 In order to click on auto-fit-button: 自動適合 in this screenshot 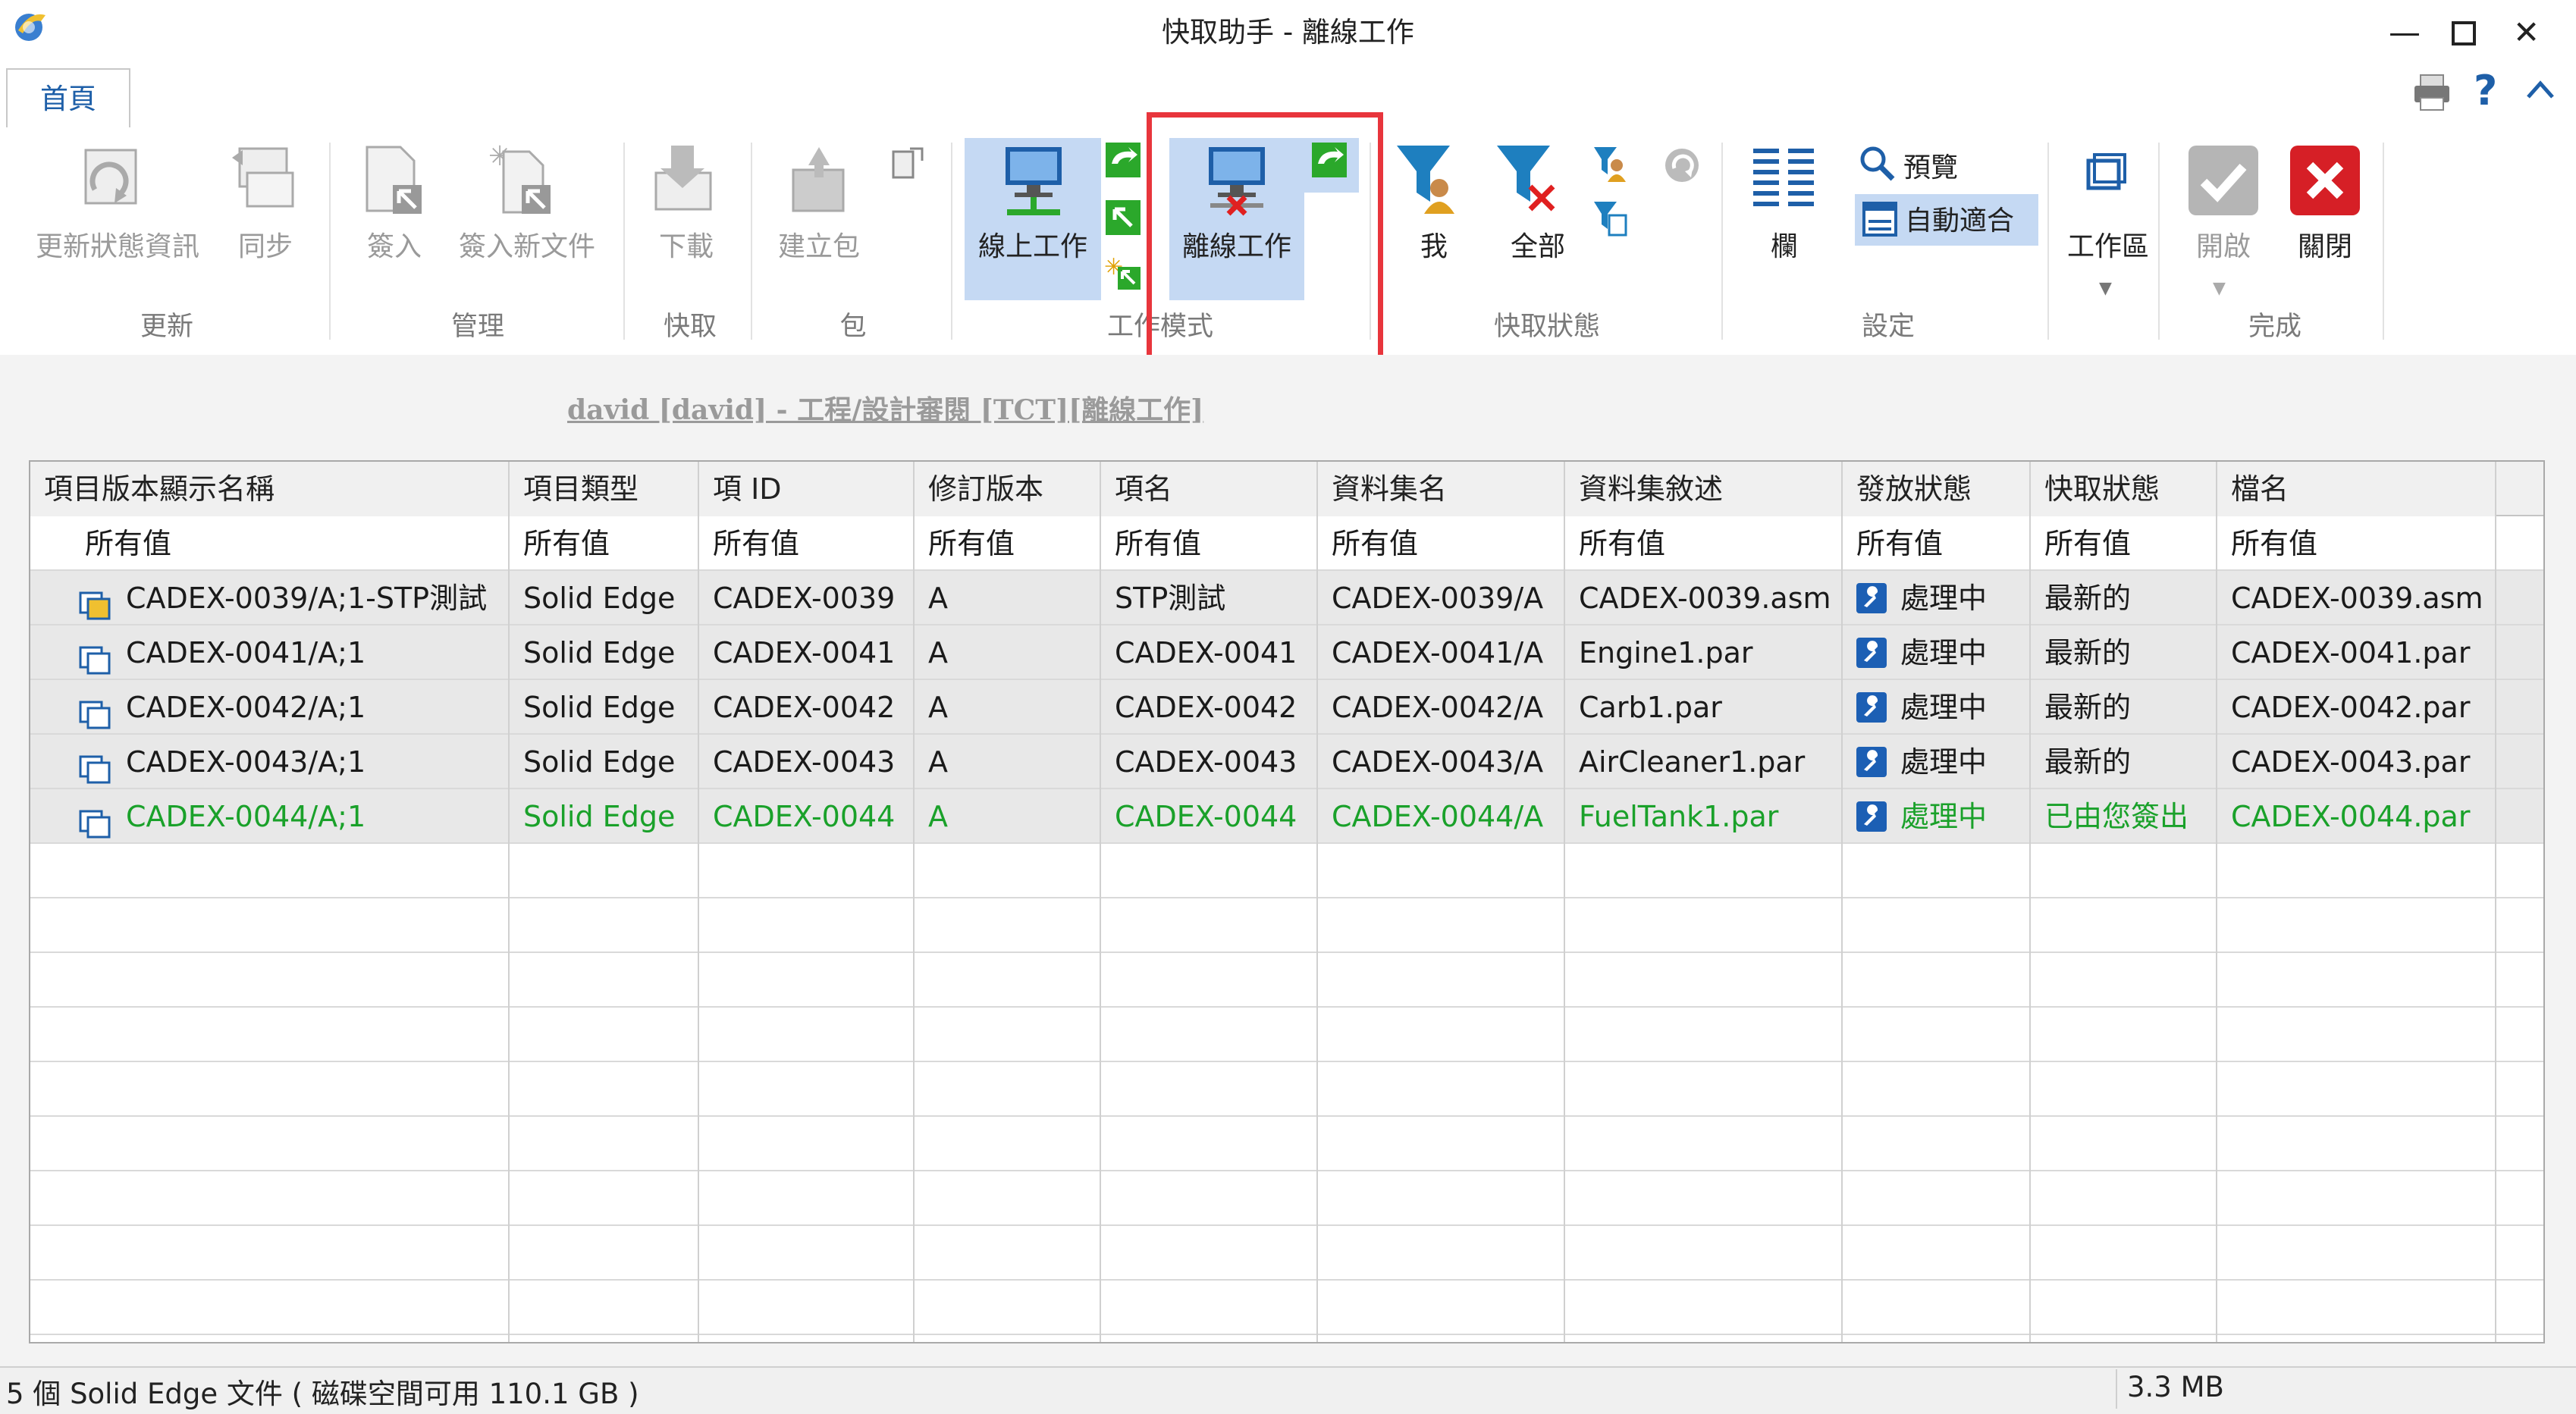, I will do `click(1959, 218)`.